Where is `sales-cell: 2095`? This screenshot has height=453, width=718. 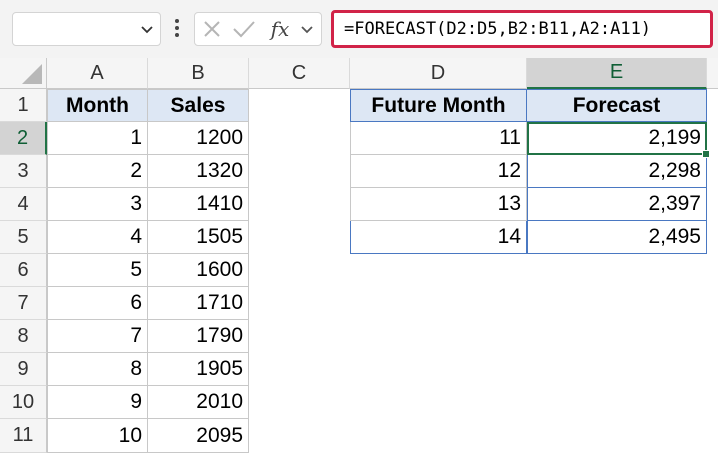 sales-cell: 2095 is located at coordinates (198, 436).